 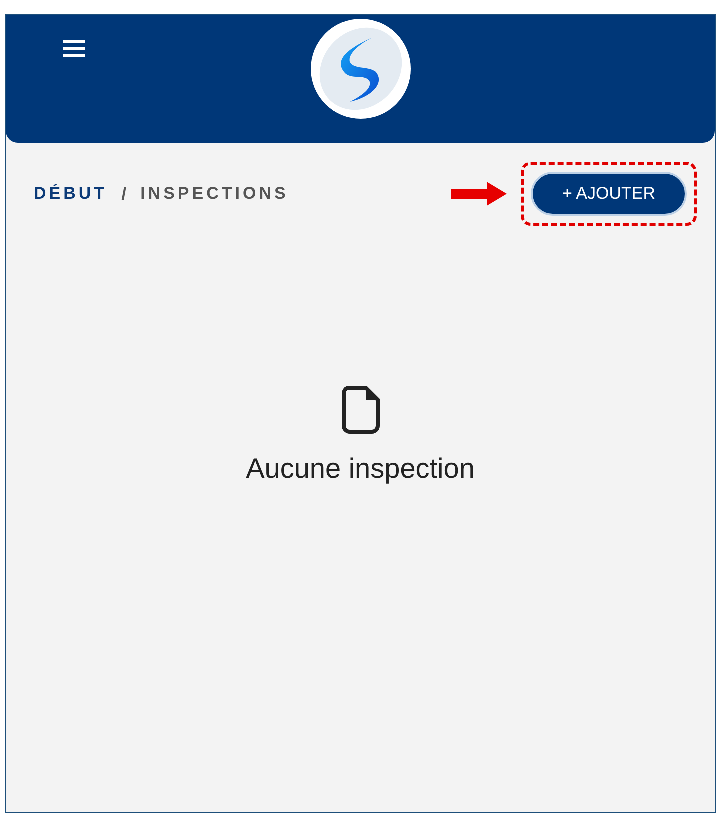 I want to click on pointer-arrow, so click(x=479, y=194).